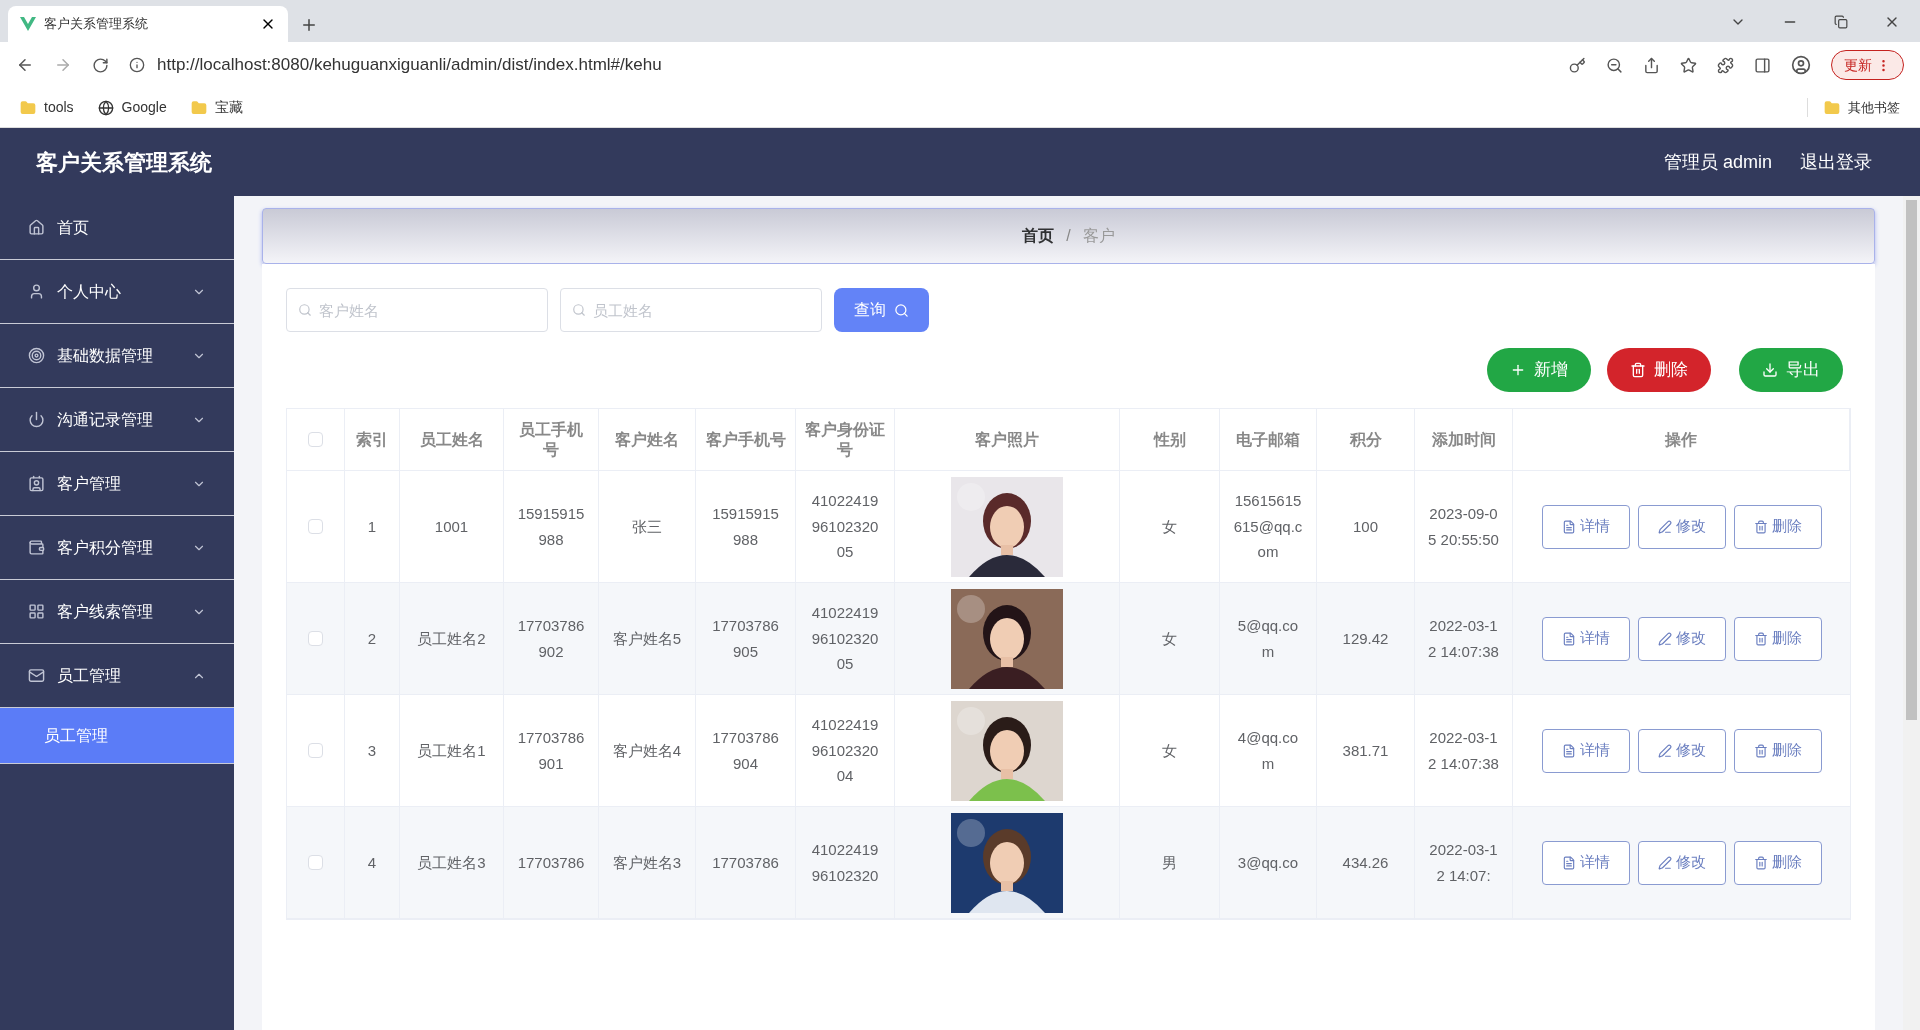 This screenshot has width=1920, height=1030. What do you see at coordinates (451, 526) in the screenshot?
I see `table-cell-text: 1001` at bounding box center [451, 526].